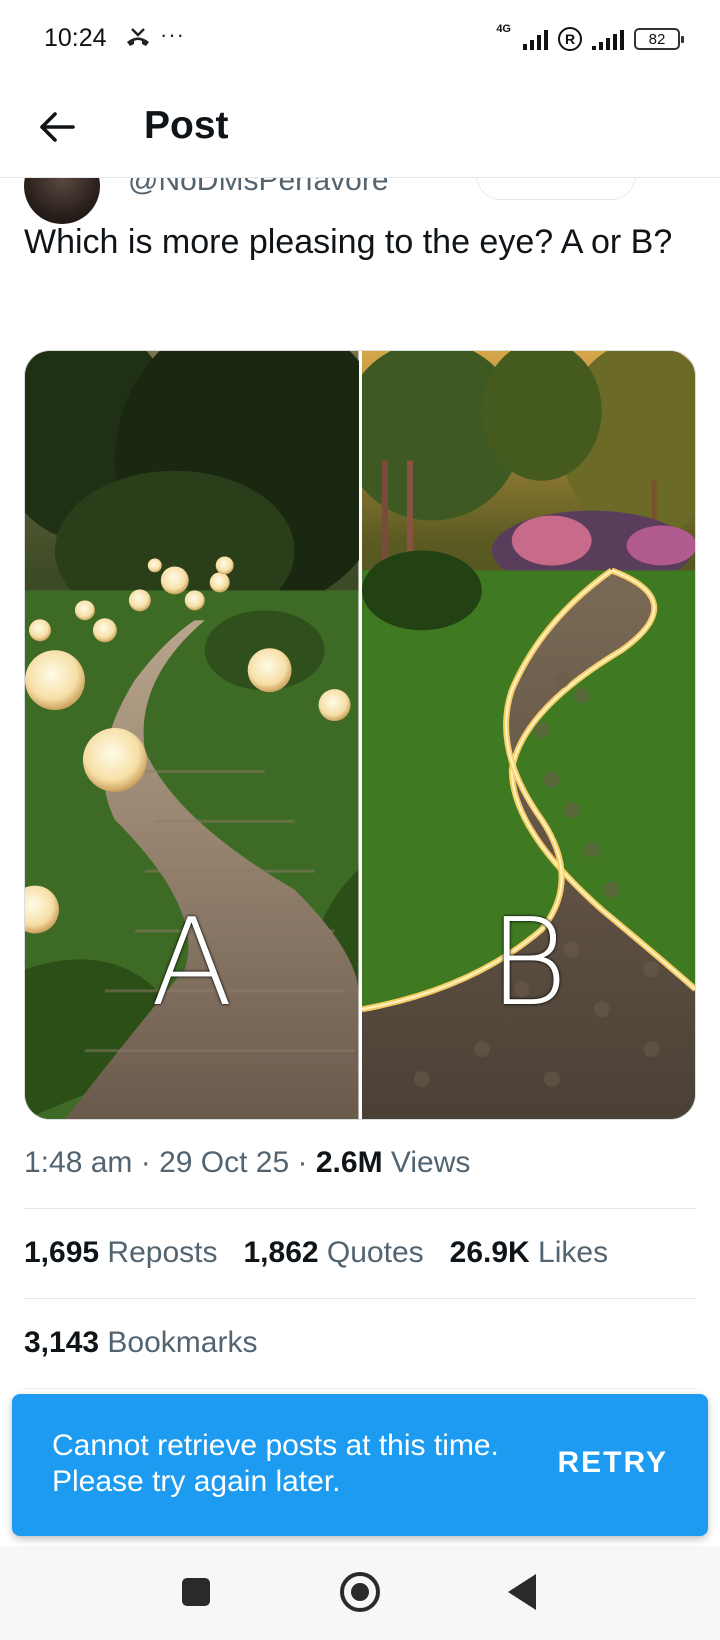 The image size is (720, 1640). What do you see at coordinates (196, 1592) in the screenshot?
I see `recent-apps-icon` at bounding box center [196, 1592].